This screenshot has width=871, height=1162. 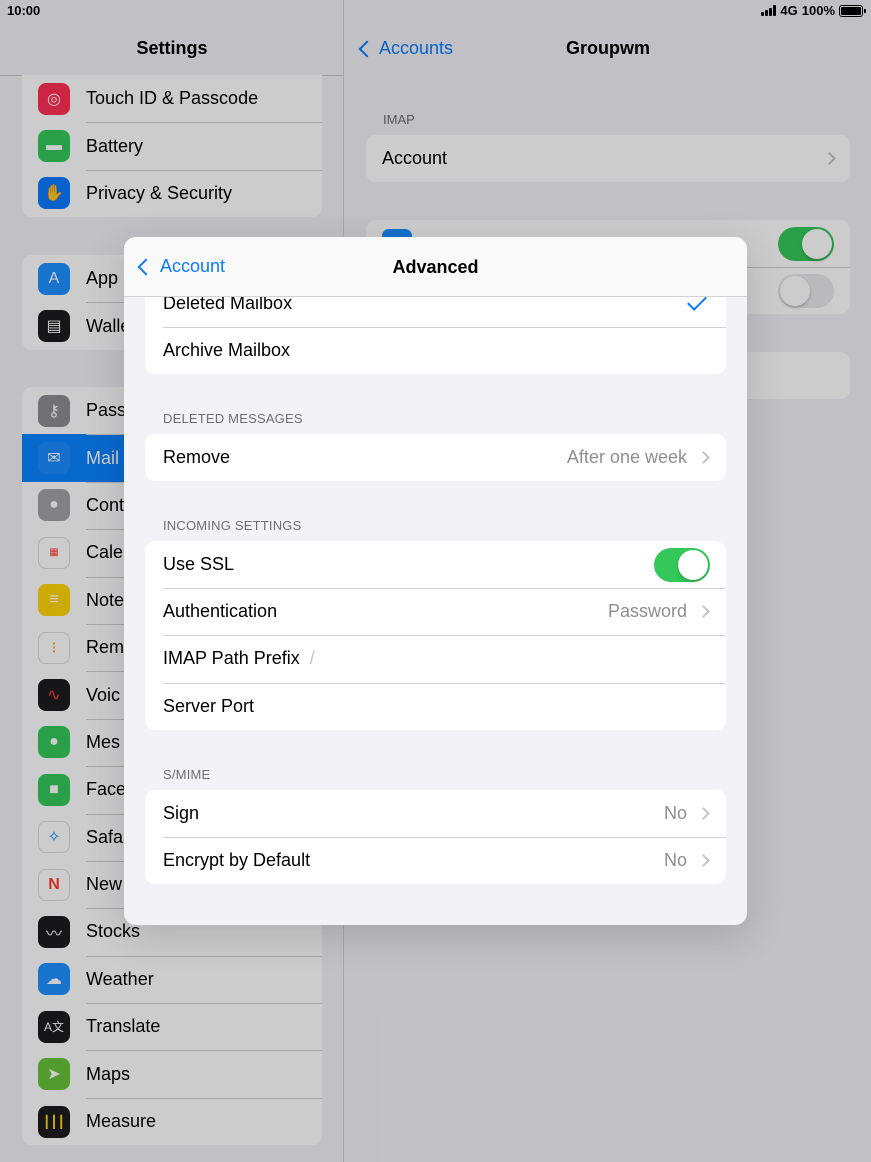 What do you see at coordinates (233, 418) in the screenshot?
I see `deleted-messages-header: DELETED MESSAGES` at bounding box center [233, 418].